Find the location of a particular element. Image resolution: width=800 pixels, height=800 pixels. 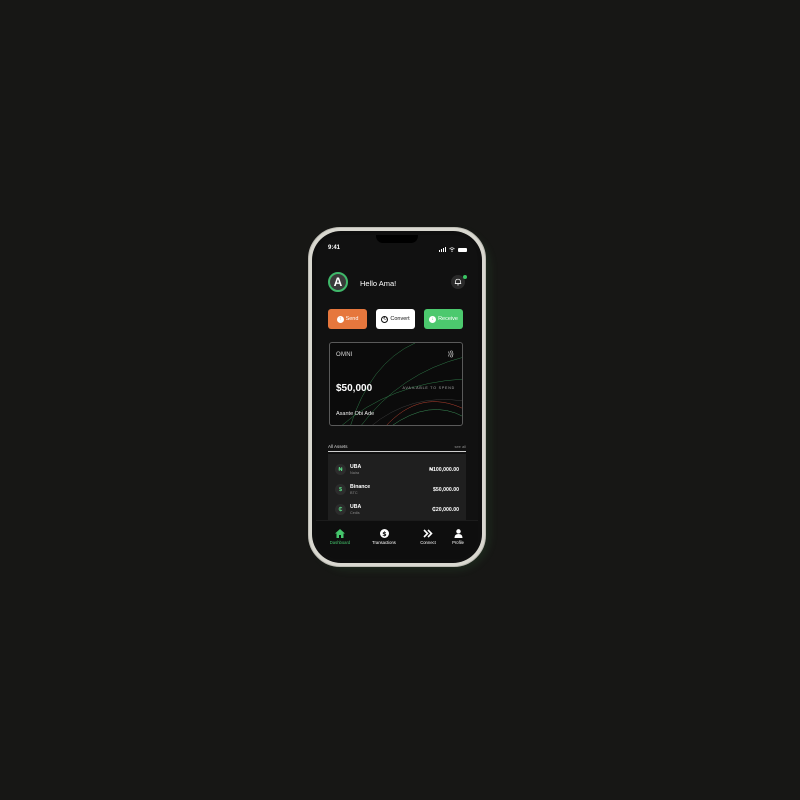

status-icons is located at coordinates (453, 249).